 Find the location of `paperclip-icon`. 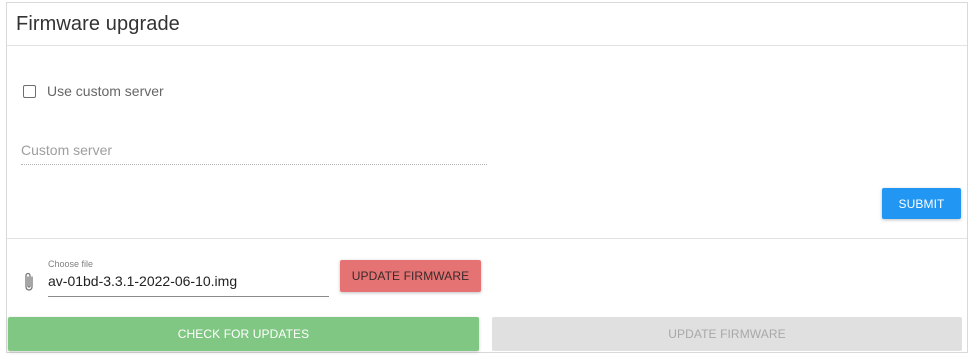

paperclip-icon is located at coordinates (29, 282).